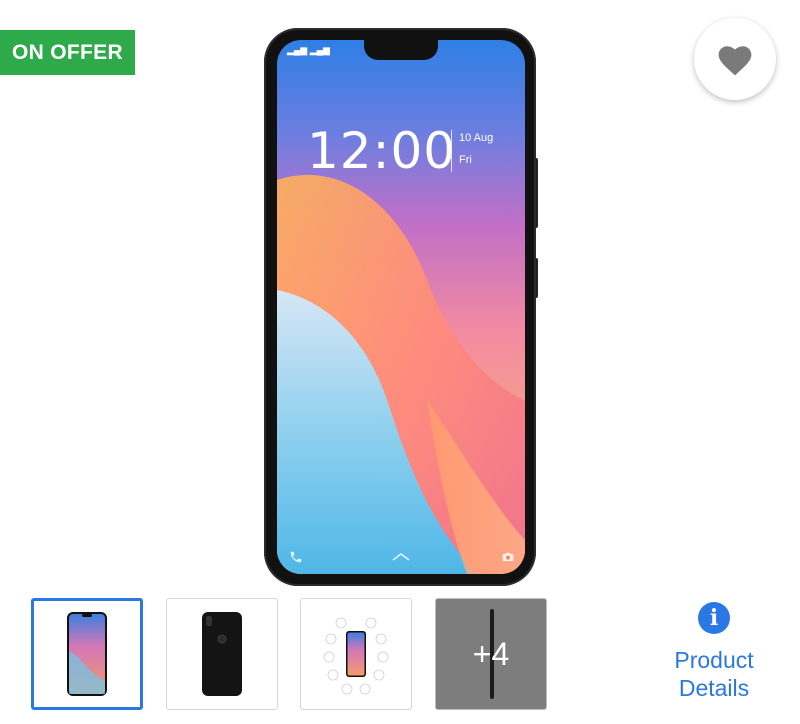 This screenshot has height=724, width=800. What do you see at coordinates (465, 160) in the screenshot?
I see `lockscreen-day: Fri` at bounding box center [465, 160].